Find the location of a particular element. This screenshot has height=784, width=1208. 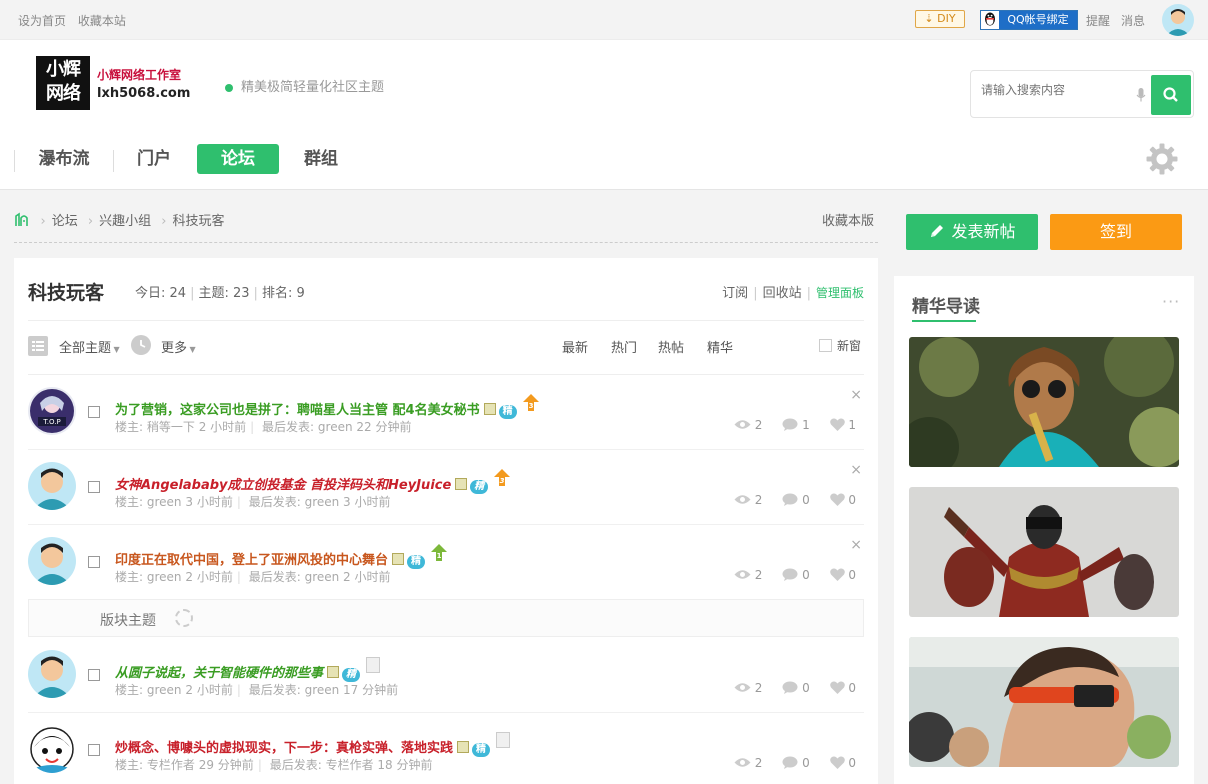

breadcrumb-forum: 论坛 is located at coordinates (65, 221).